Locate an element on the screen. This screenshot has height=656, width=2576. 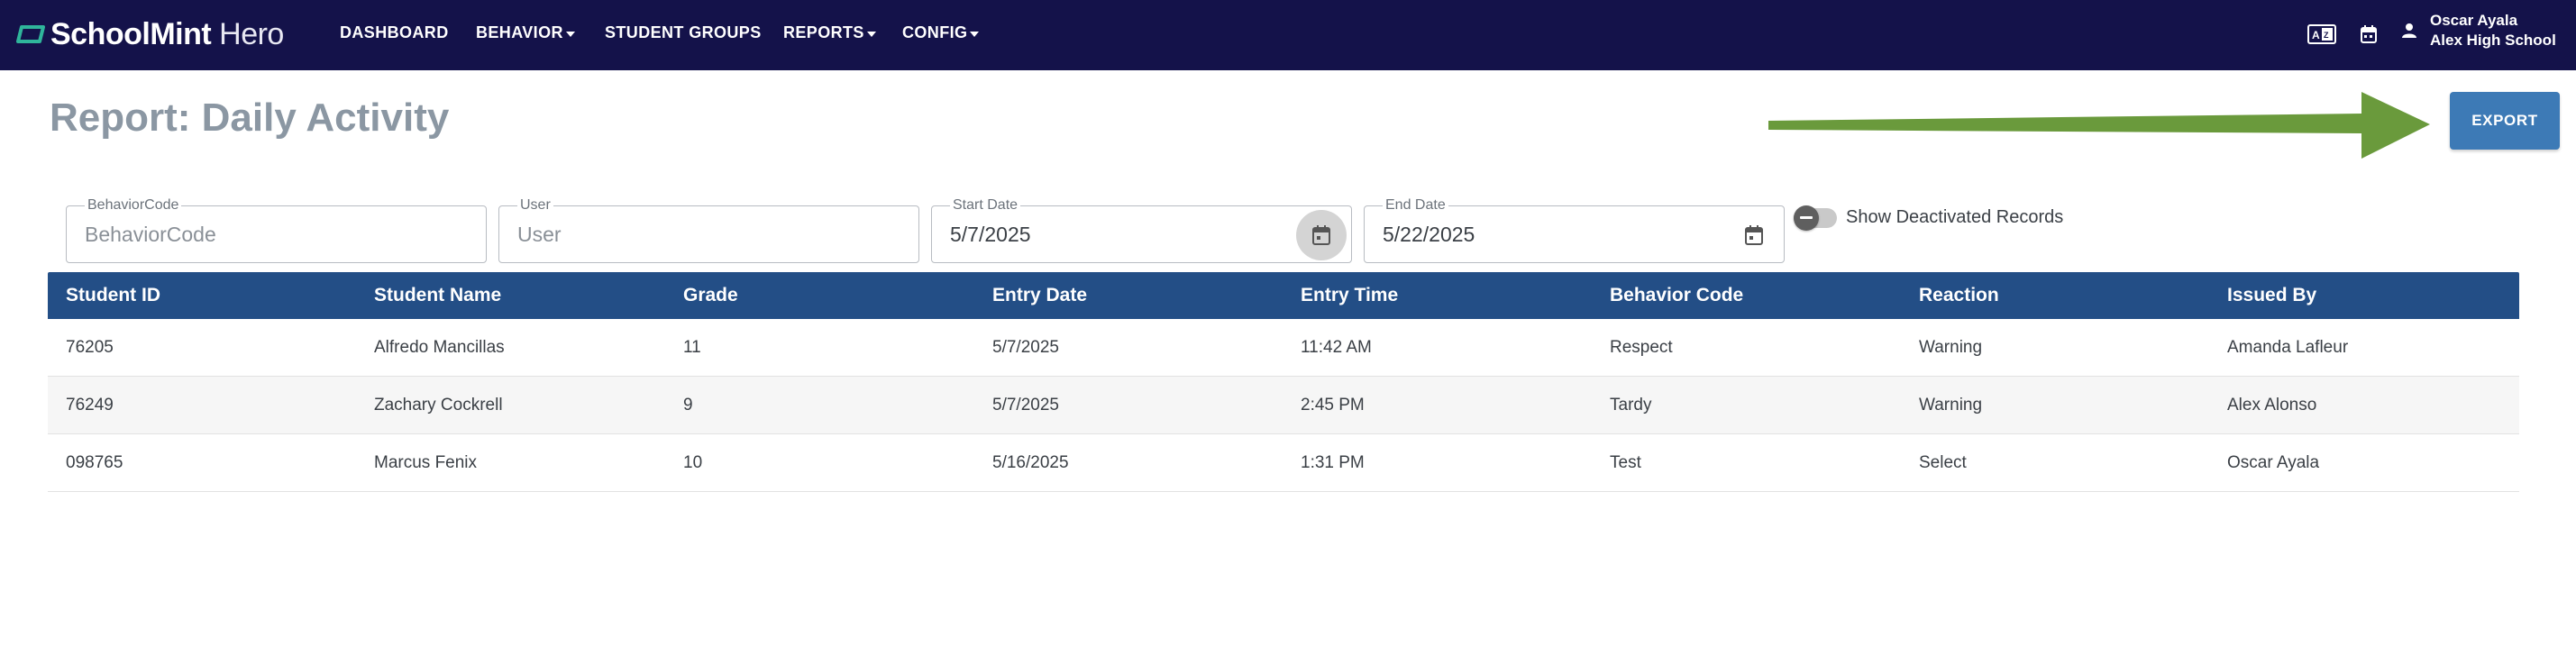
behavior-code-input: BehaviorCode is located at coordinates (150, 235).